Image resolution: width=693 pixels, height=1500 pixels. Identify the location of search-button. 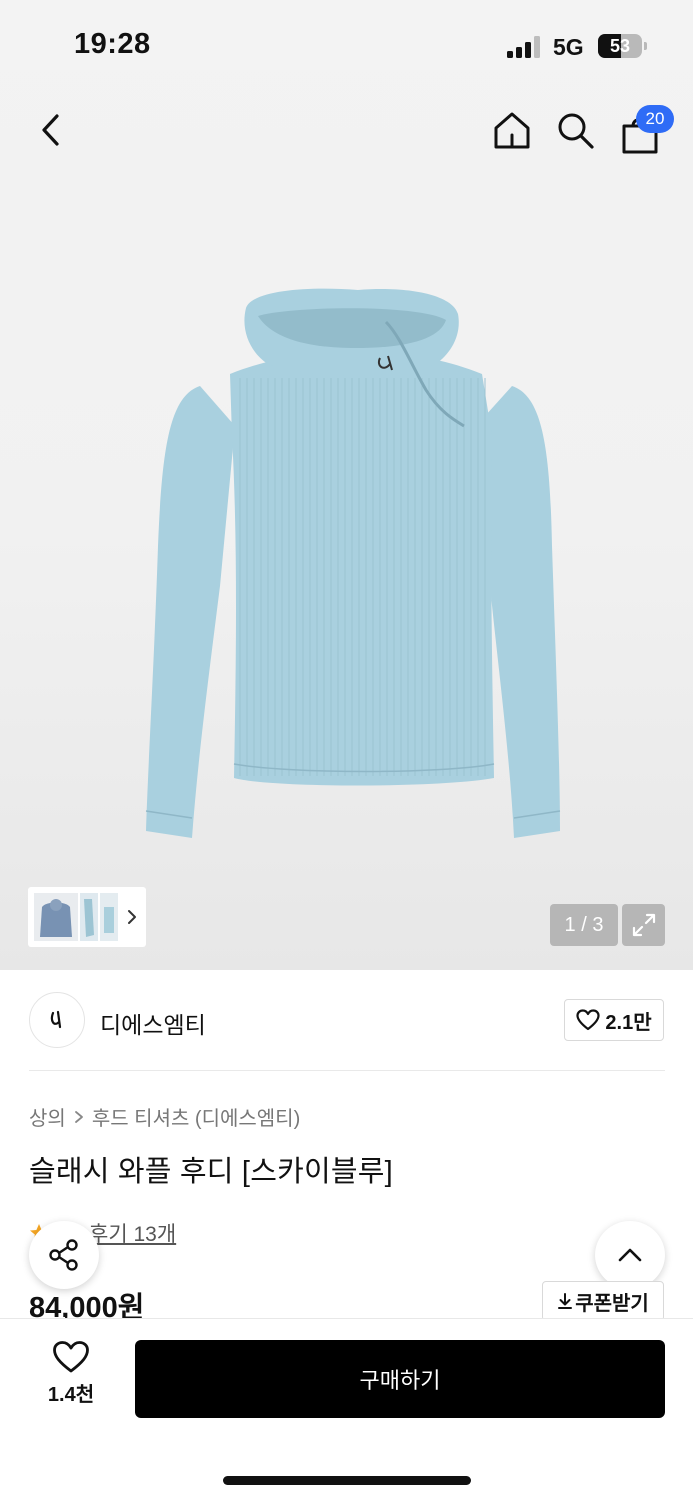
(575, 130).